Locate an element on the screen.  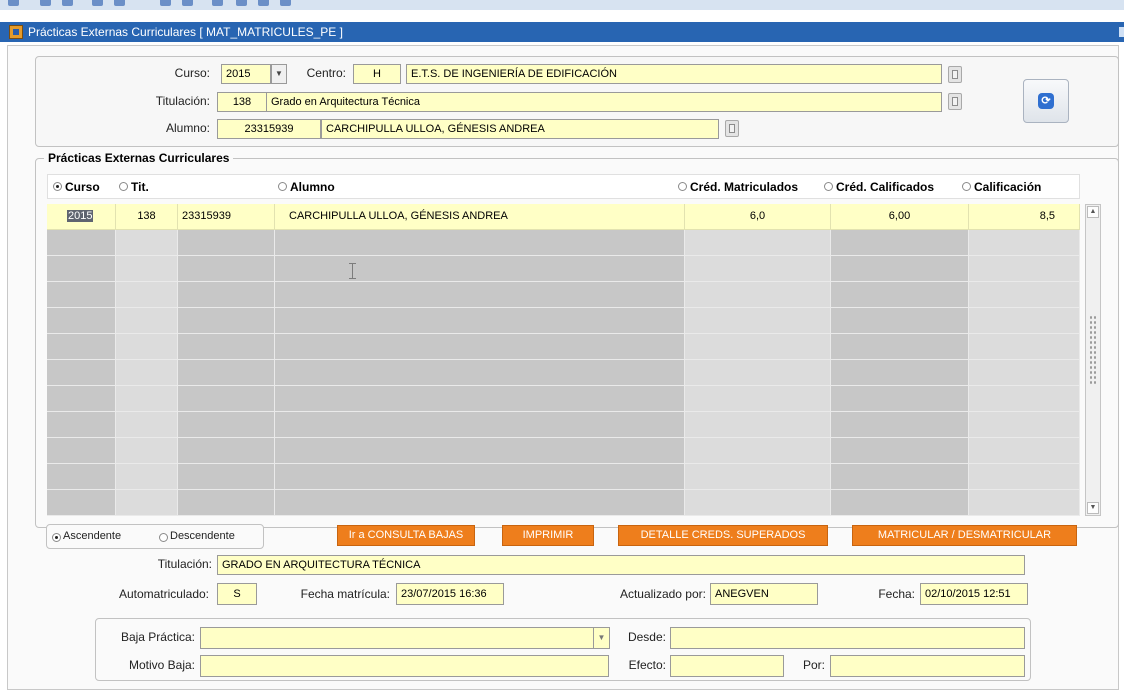
actualizado-por-field: ANEGVEN is located at coordinates (764, 594).